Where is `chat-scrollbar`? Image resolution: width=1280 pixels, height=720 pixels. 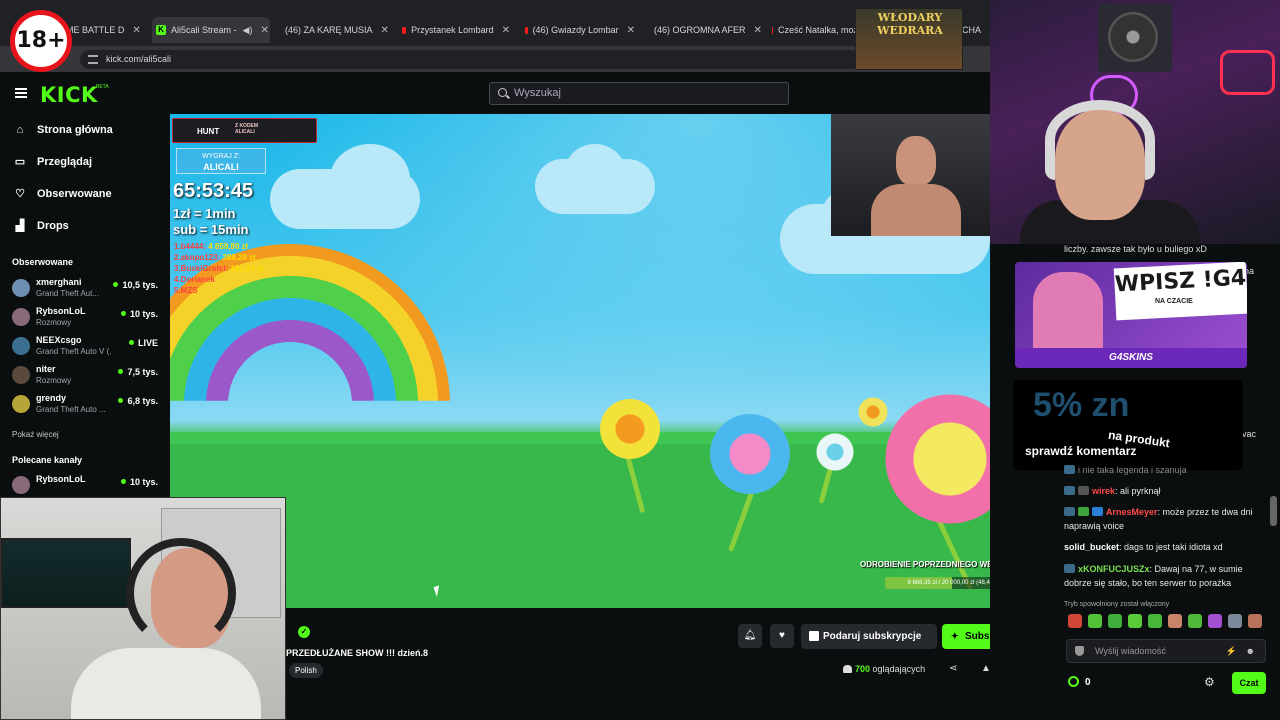 chat-scrollbar is located at coordinates (1273, 511).